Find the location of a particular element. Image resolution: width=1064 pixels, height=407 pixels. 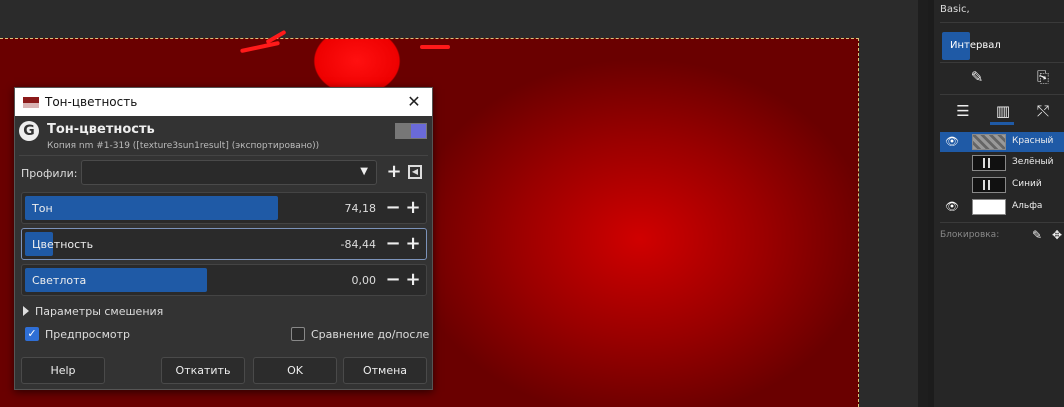

profiles-select: ▼ is located at coordinates (229, 172).